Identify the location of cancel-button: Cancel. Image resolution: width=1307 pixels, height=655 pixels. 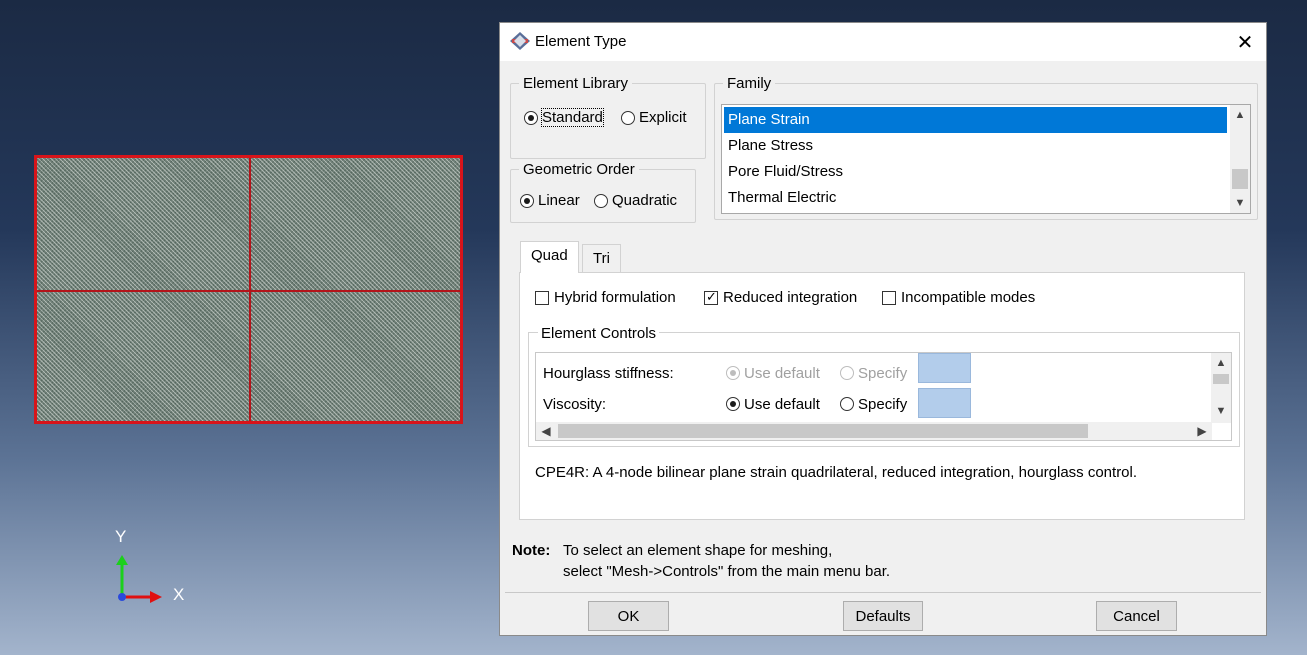
(1136, 616).